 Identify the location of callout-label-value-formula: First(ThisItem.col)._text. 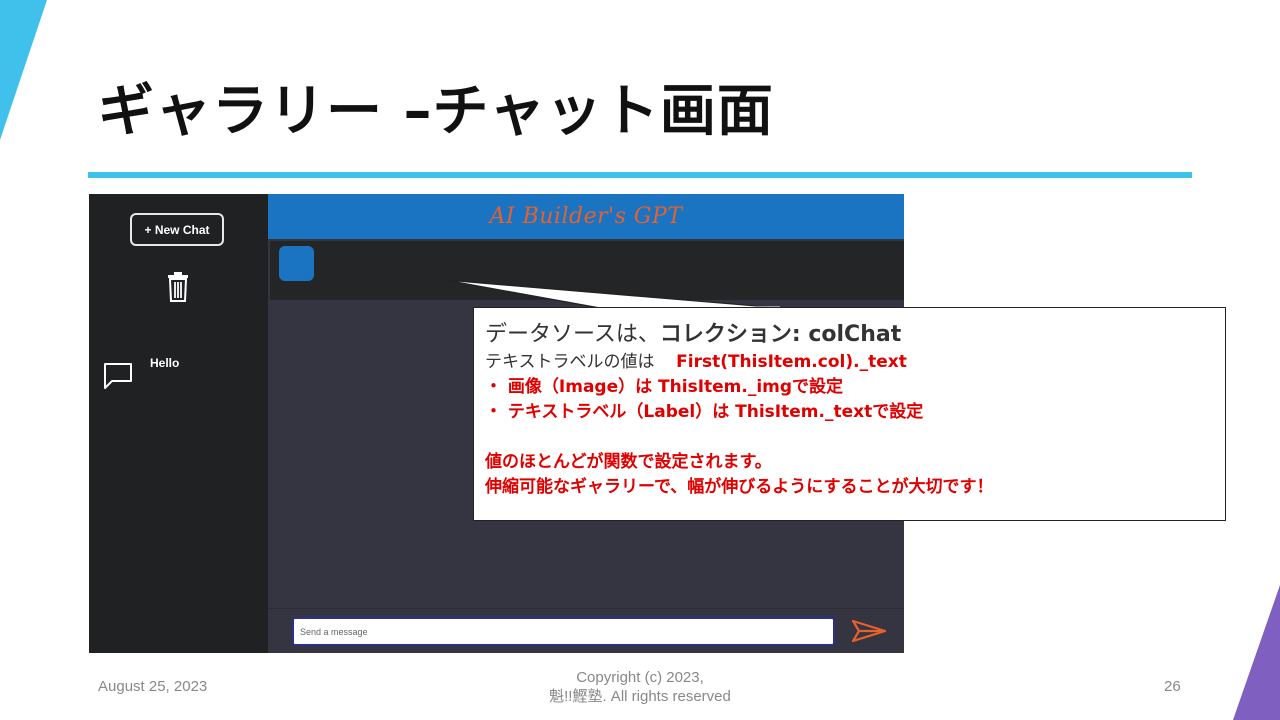
(791, 362).